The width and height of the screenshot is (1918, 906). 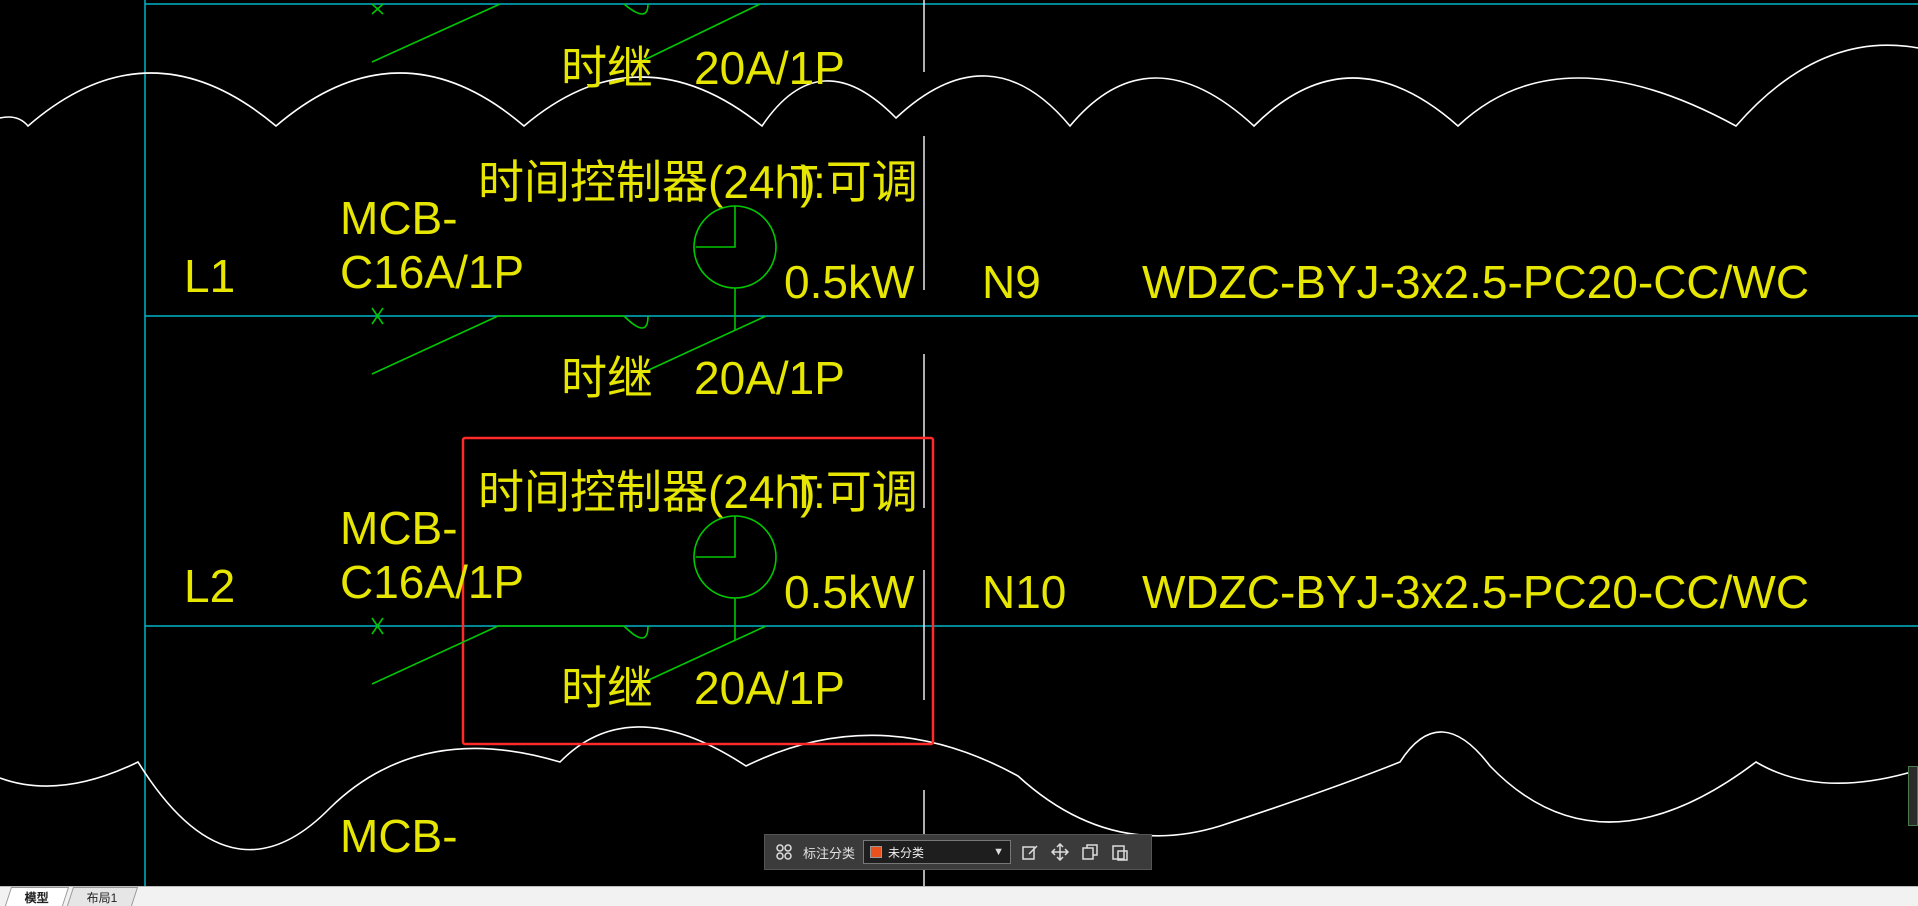 I want to click on timer-label-l2: 时间控制器(24h), so click(x=646, y=492).